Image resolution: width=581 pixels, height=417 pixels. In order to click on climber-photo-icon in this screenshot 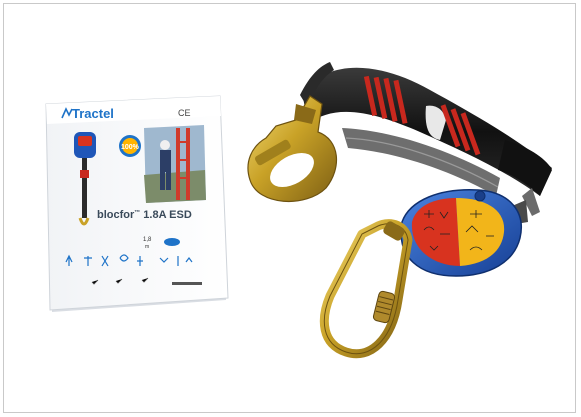, I will do `click(175, 164)`.